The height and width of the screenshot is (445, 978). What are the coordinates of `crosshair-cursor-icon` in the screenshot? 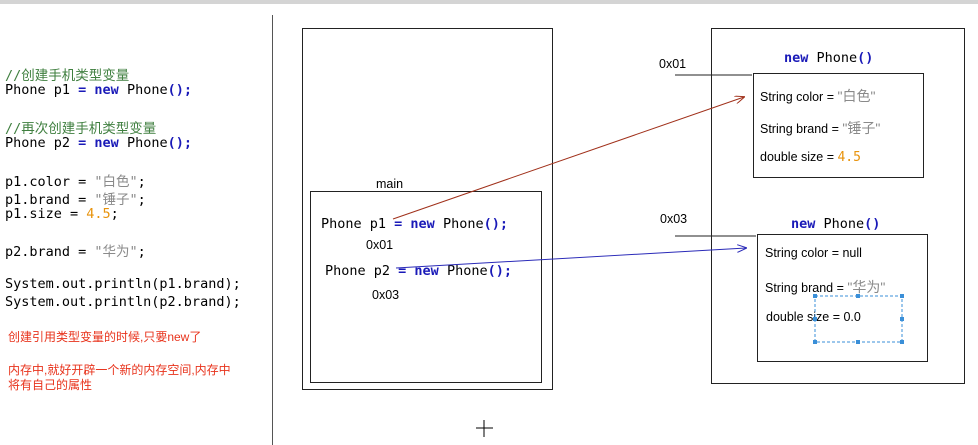 It's located at (484, 428).